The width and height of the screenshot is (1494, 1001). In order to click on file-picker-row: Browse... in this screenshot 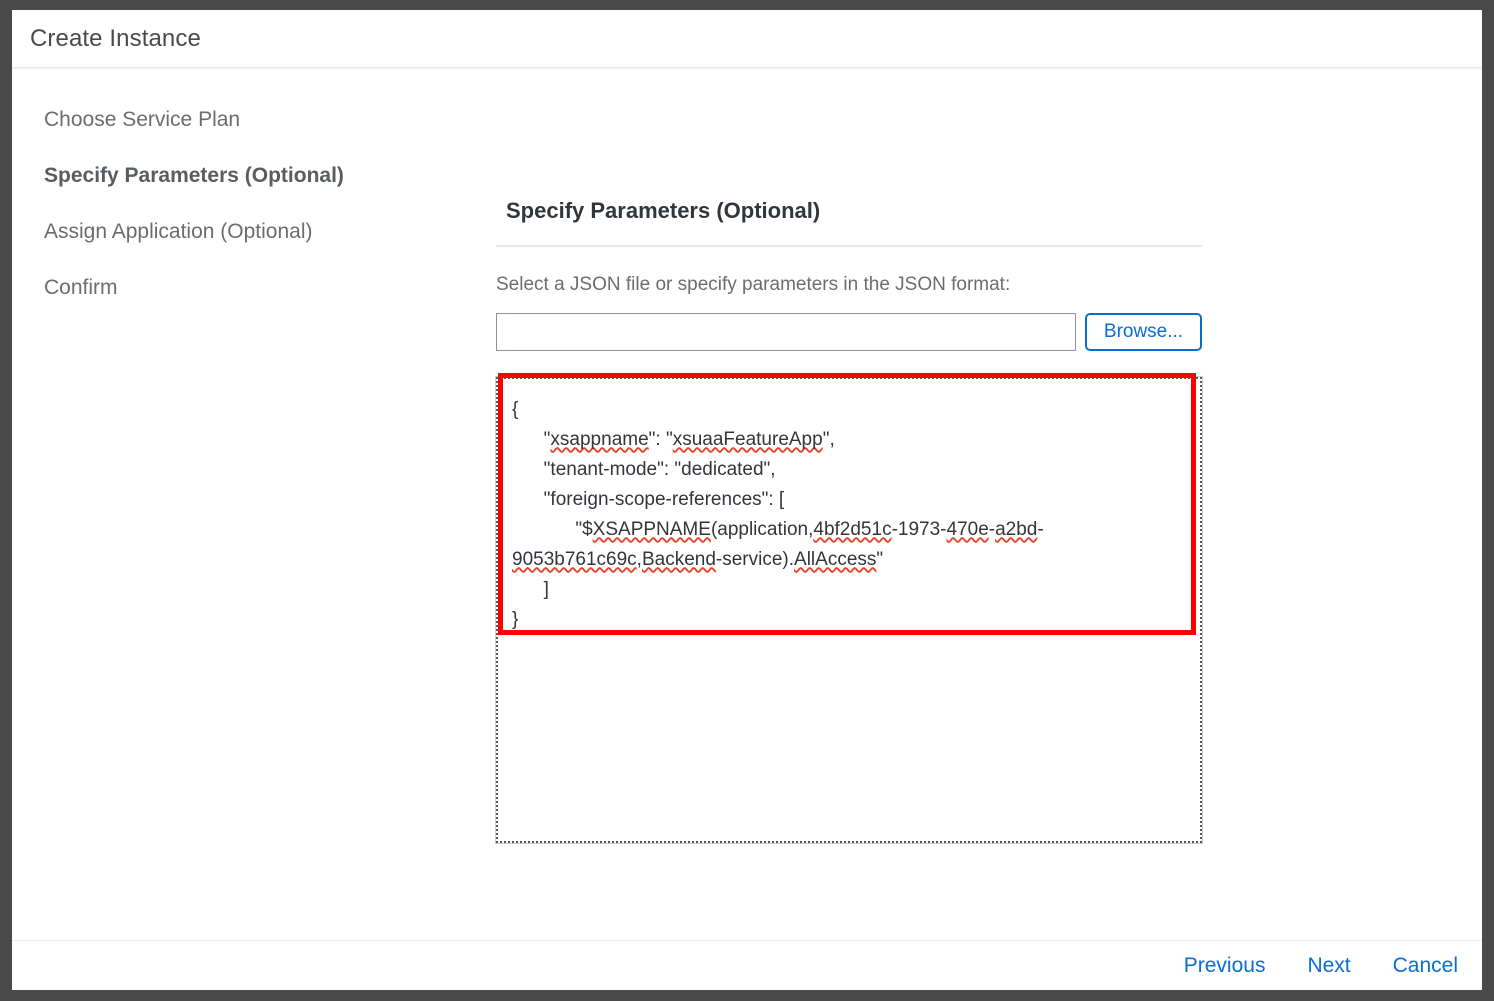, I will do `click(849, 331)`.